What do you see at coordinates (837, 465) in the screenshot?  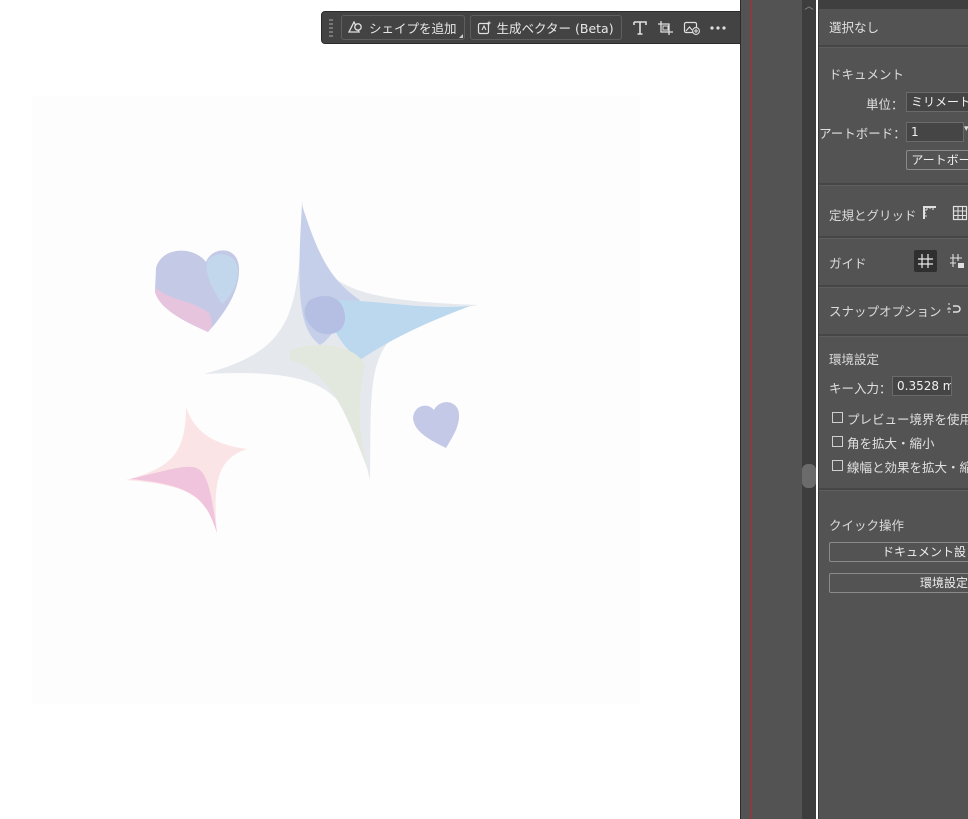 I see `scale-strokes-checkbox` at bounding box center [837, 465].